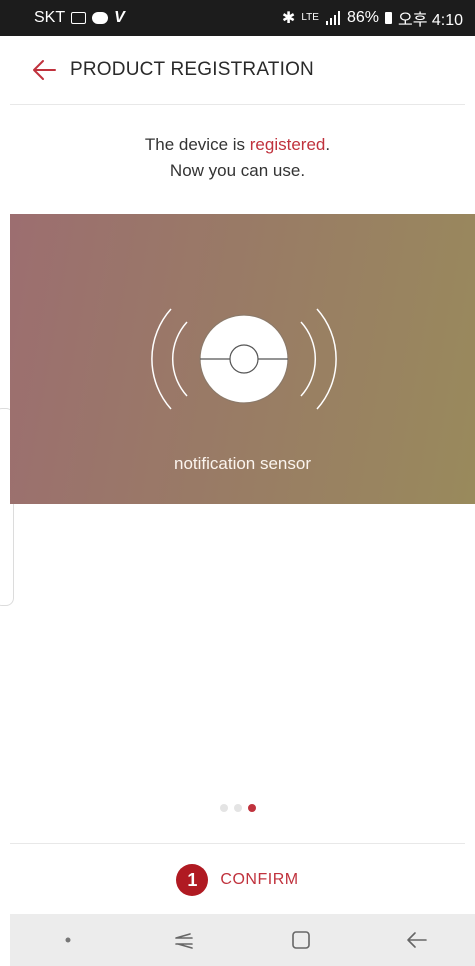 The image size is (475, 966). I want to click on dot-button, so click(68, 940).